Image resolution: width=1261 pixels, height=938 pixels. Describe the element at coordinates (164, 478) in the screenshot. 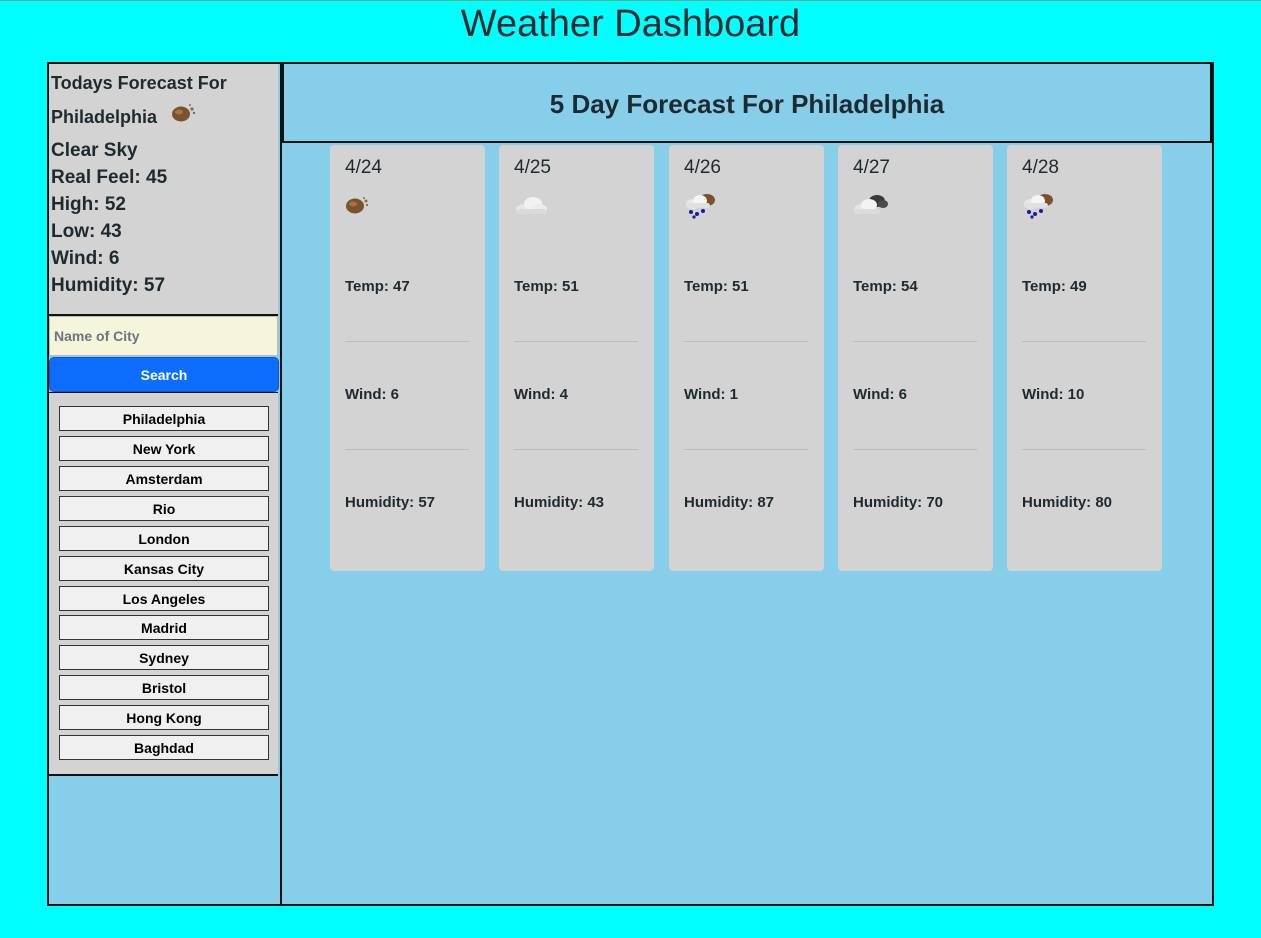

I see `history-button-amsterdam: Amsterdam` at that location.